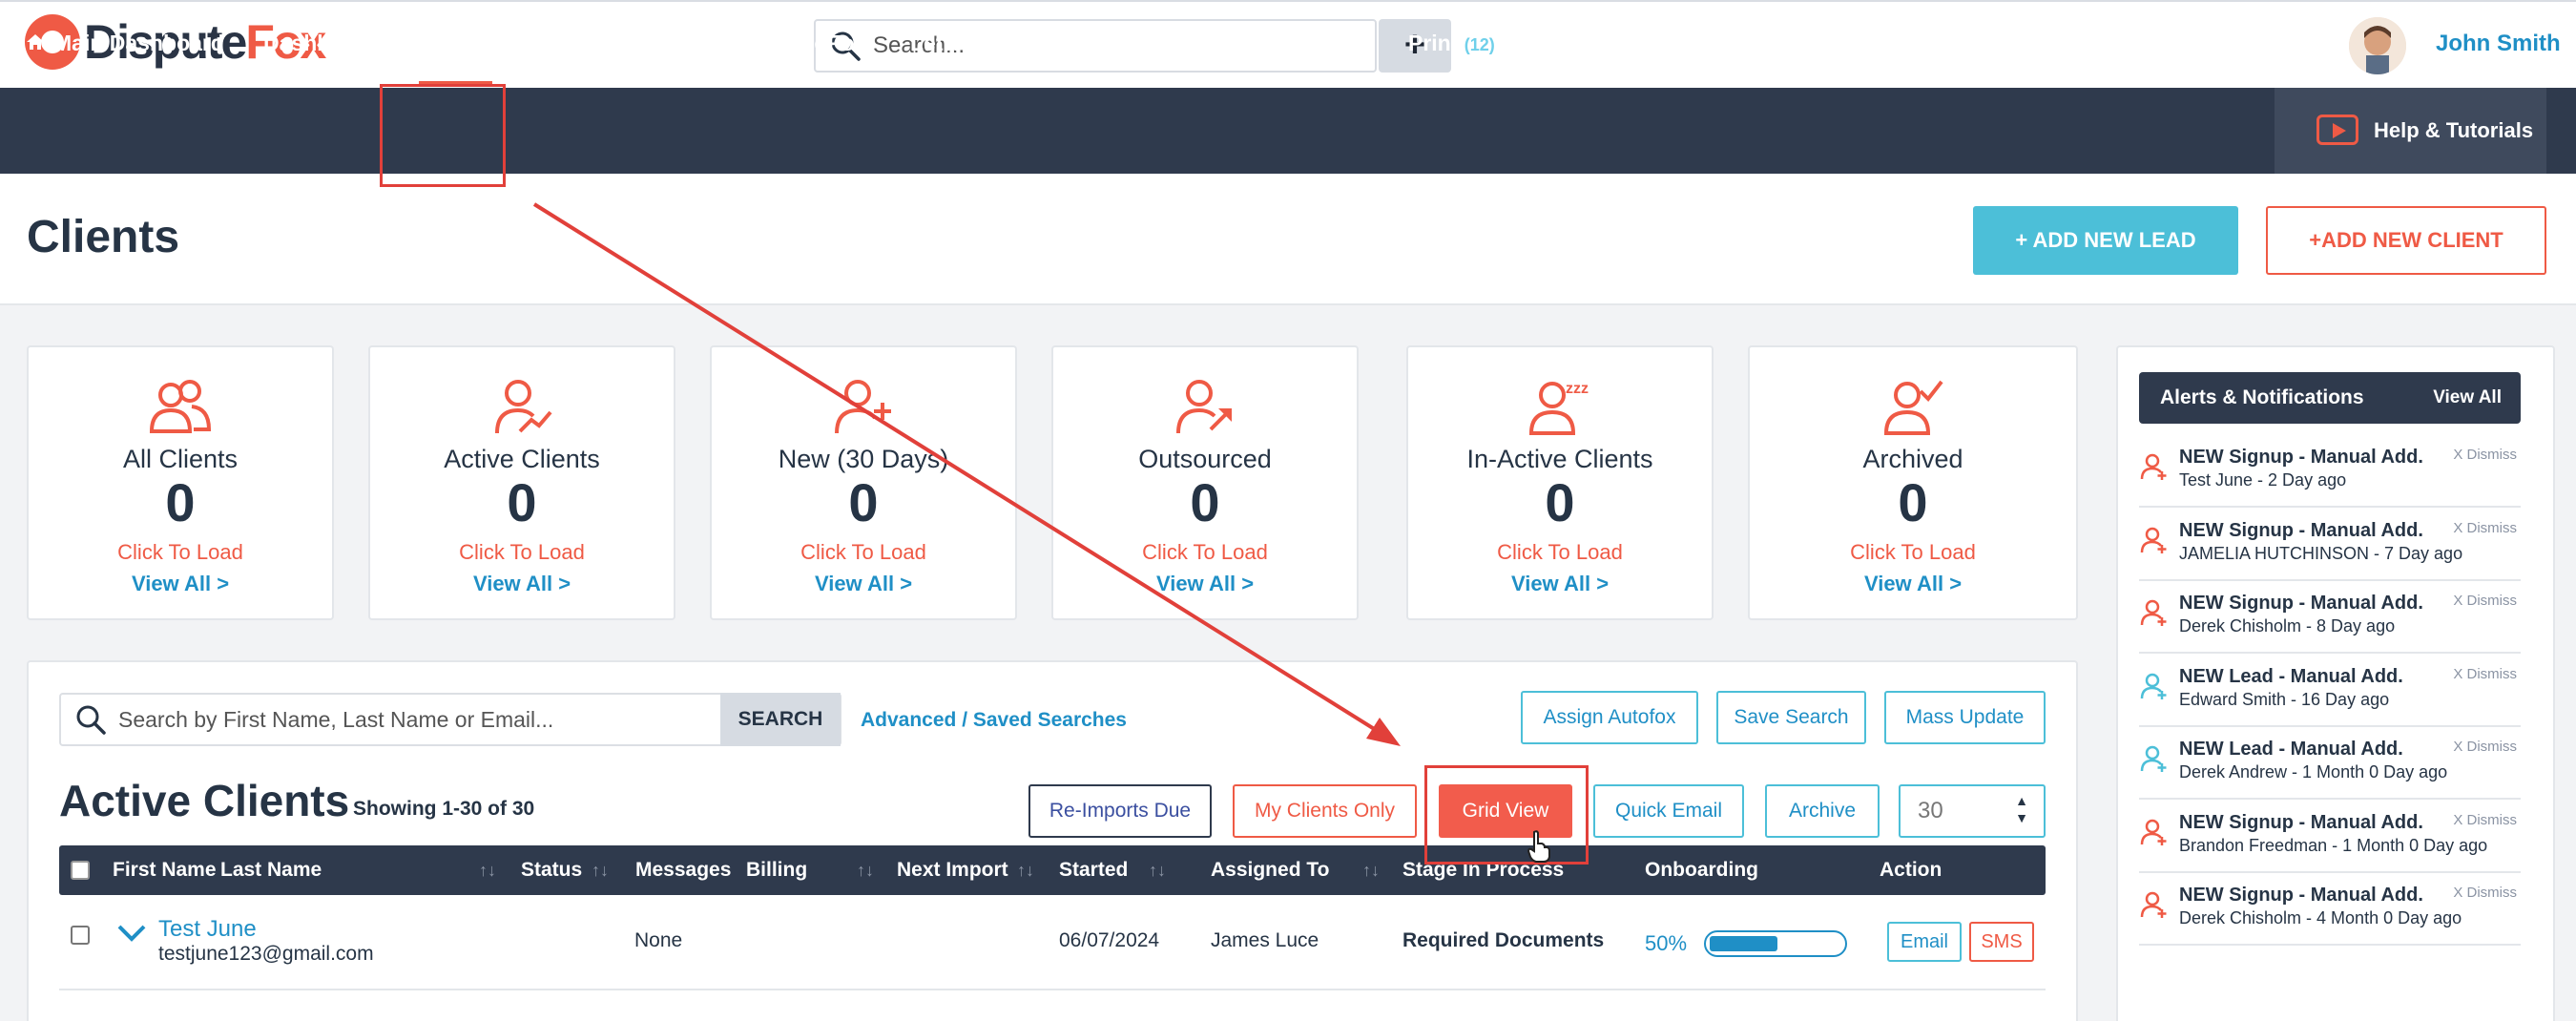 This screenshot has height=1021, width=2576. What do you see at coordinates (1315, 43) in the screenshot?
I see `nav-affiliates: Affiliates` at bounding box center [1315, 43].